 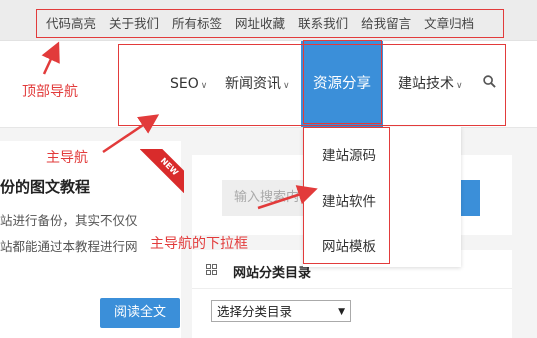 I want to click on category-select: 选择分类目录 ▼, so click(x=281, y=311).